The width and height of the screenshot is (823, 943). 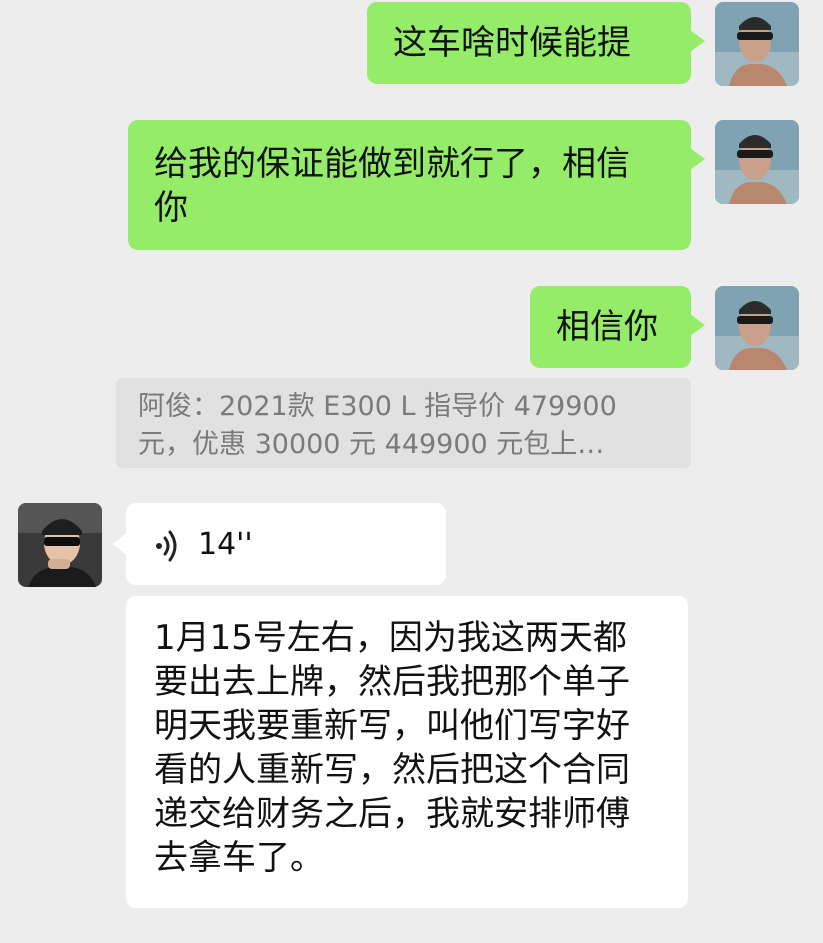 I want to click on message-bubble-3: 相信你, so click(x=617, y=327).